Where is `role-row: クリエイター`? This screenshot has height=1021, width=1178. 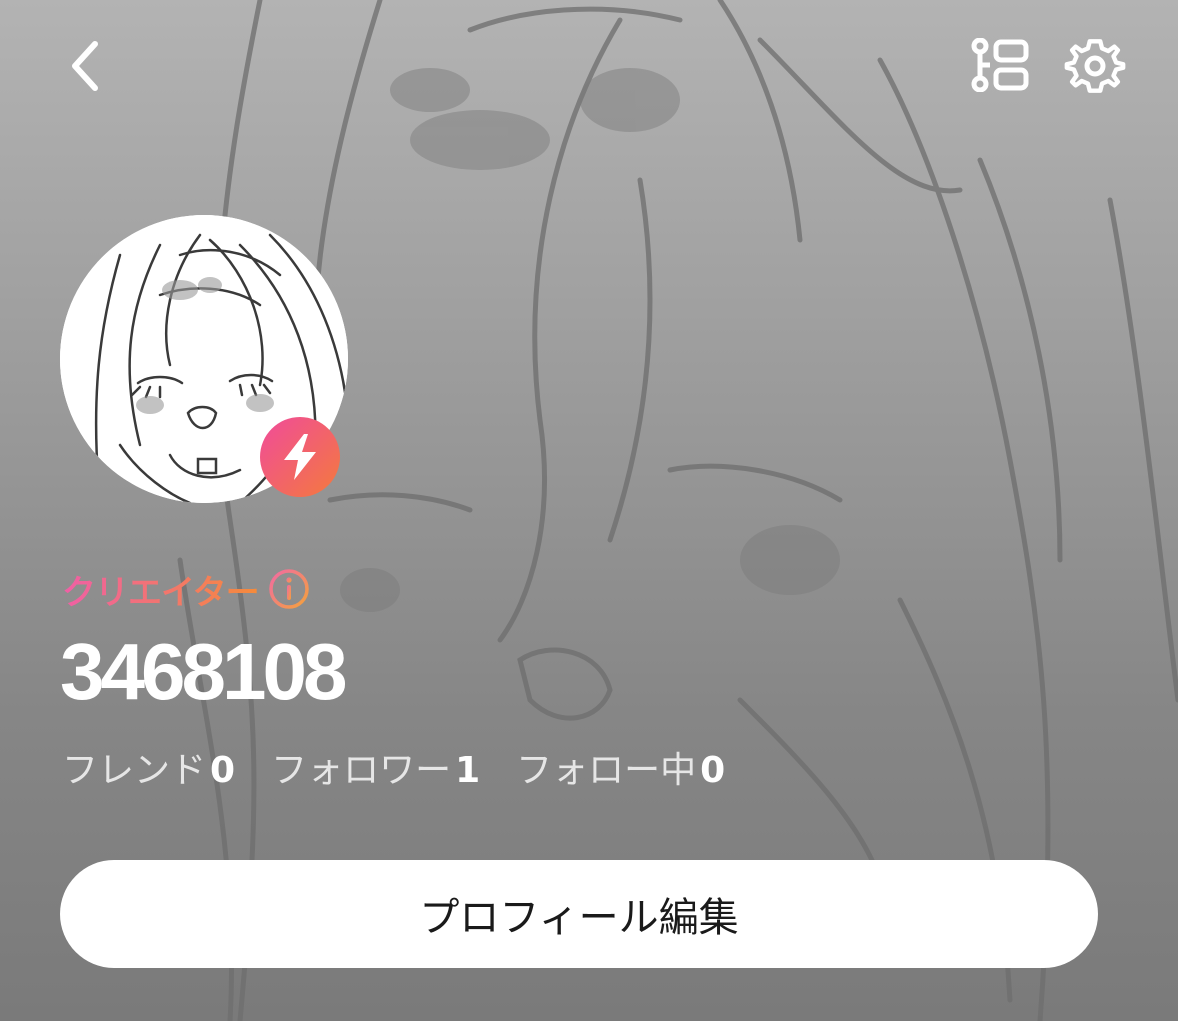 role-row: クリエイター is located at coordinates (186, 589).